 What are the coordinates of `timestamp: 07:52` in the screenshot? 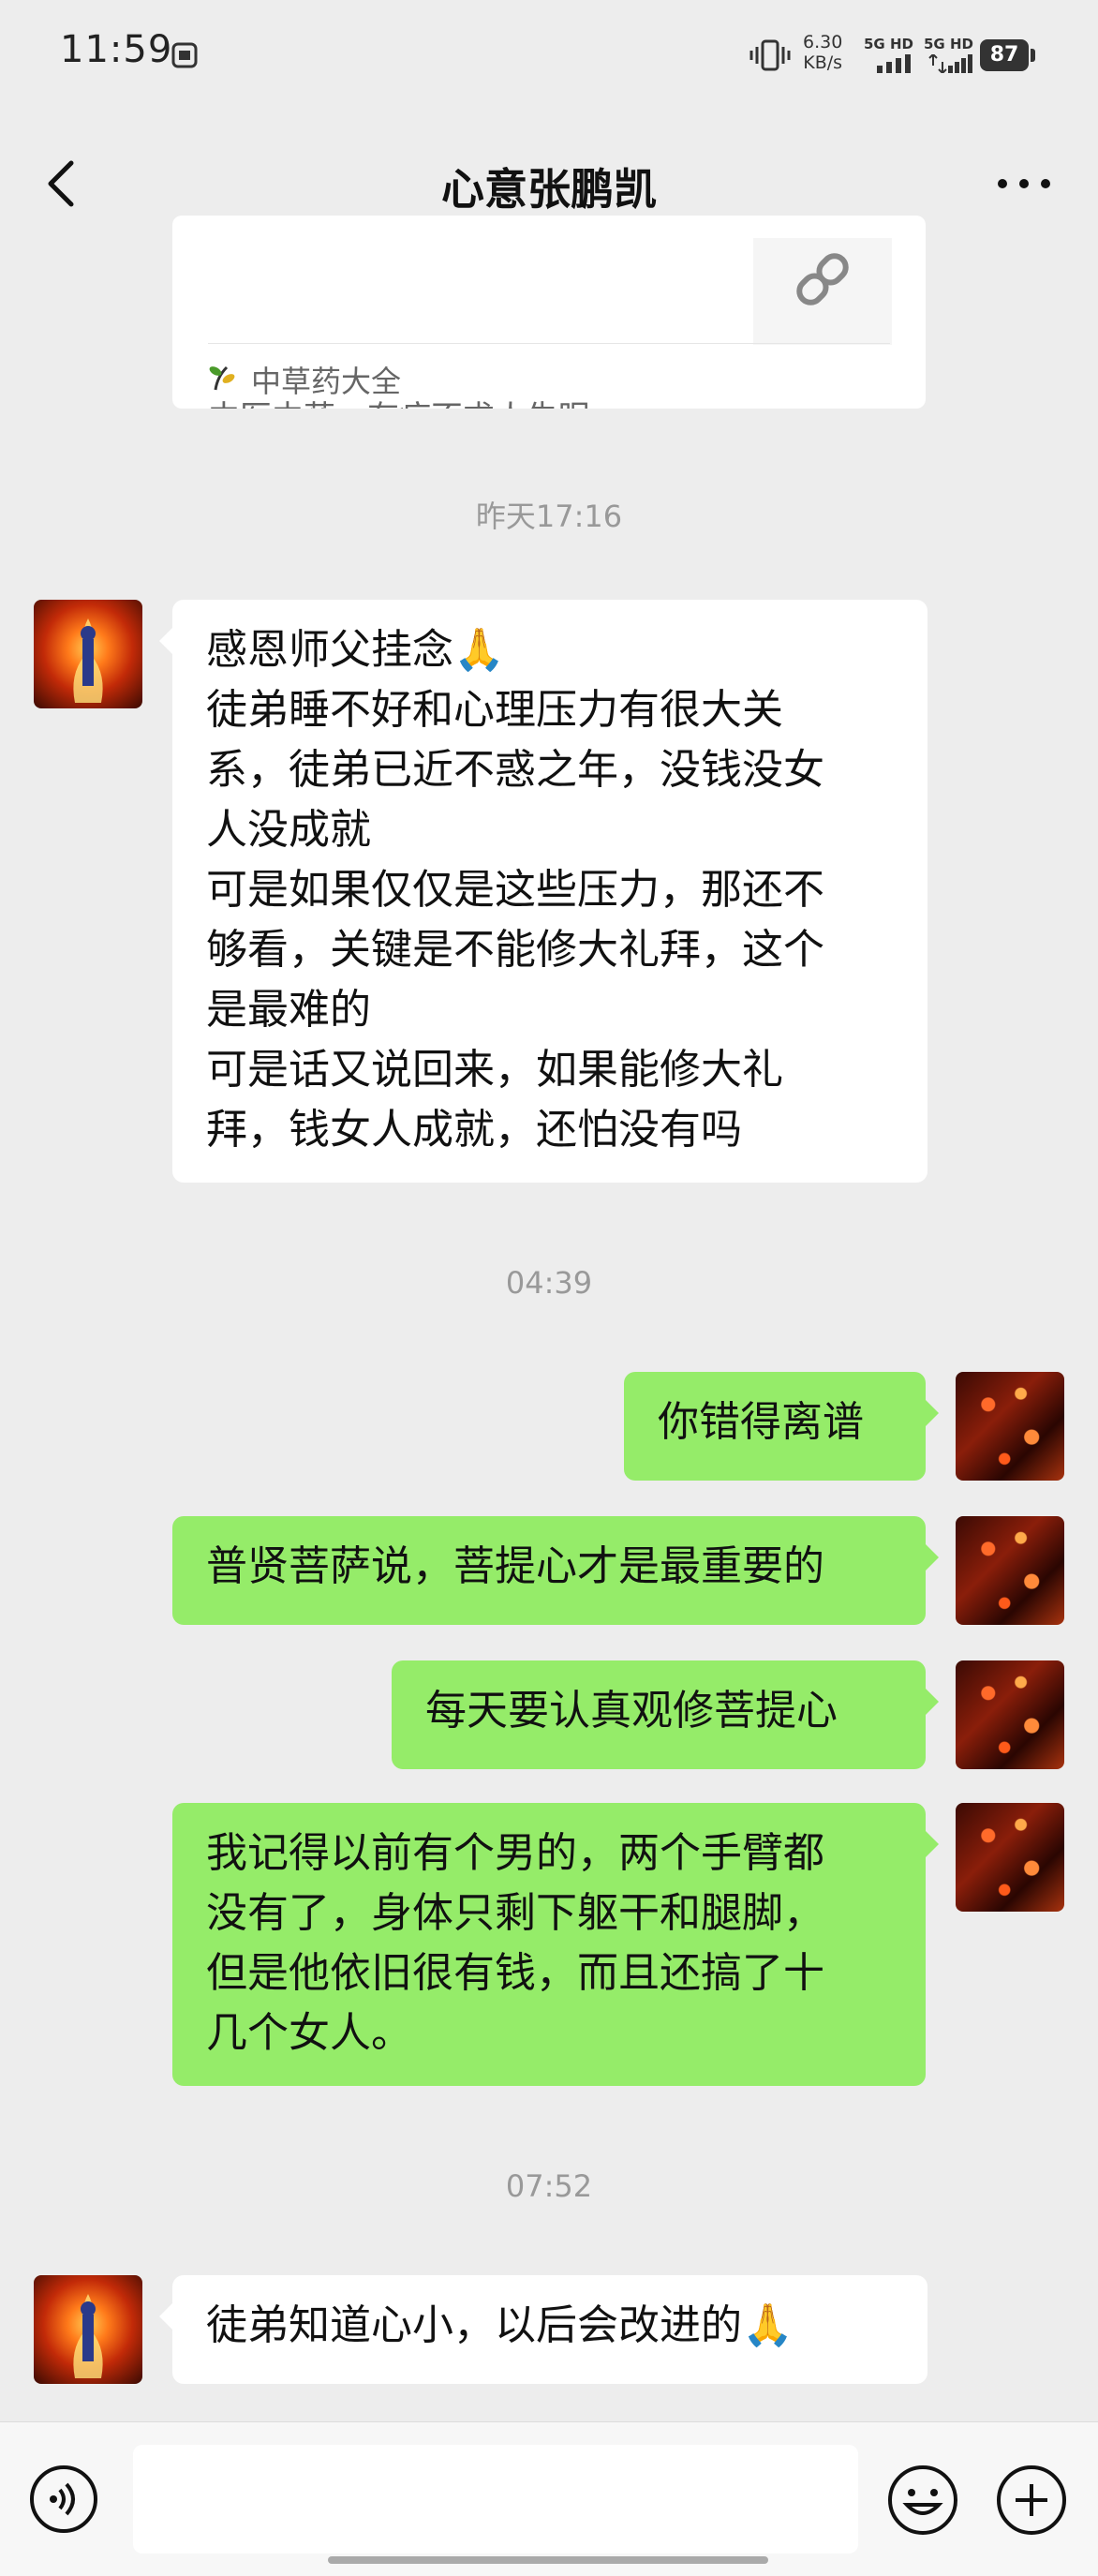 It's located at (549, 2186).